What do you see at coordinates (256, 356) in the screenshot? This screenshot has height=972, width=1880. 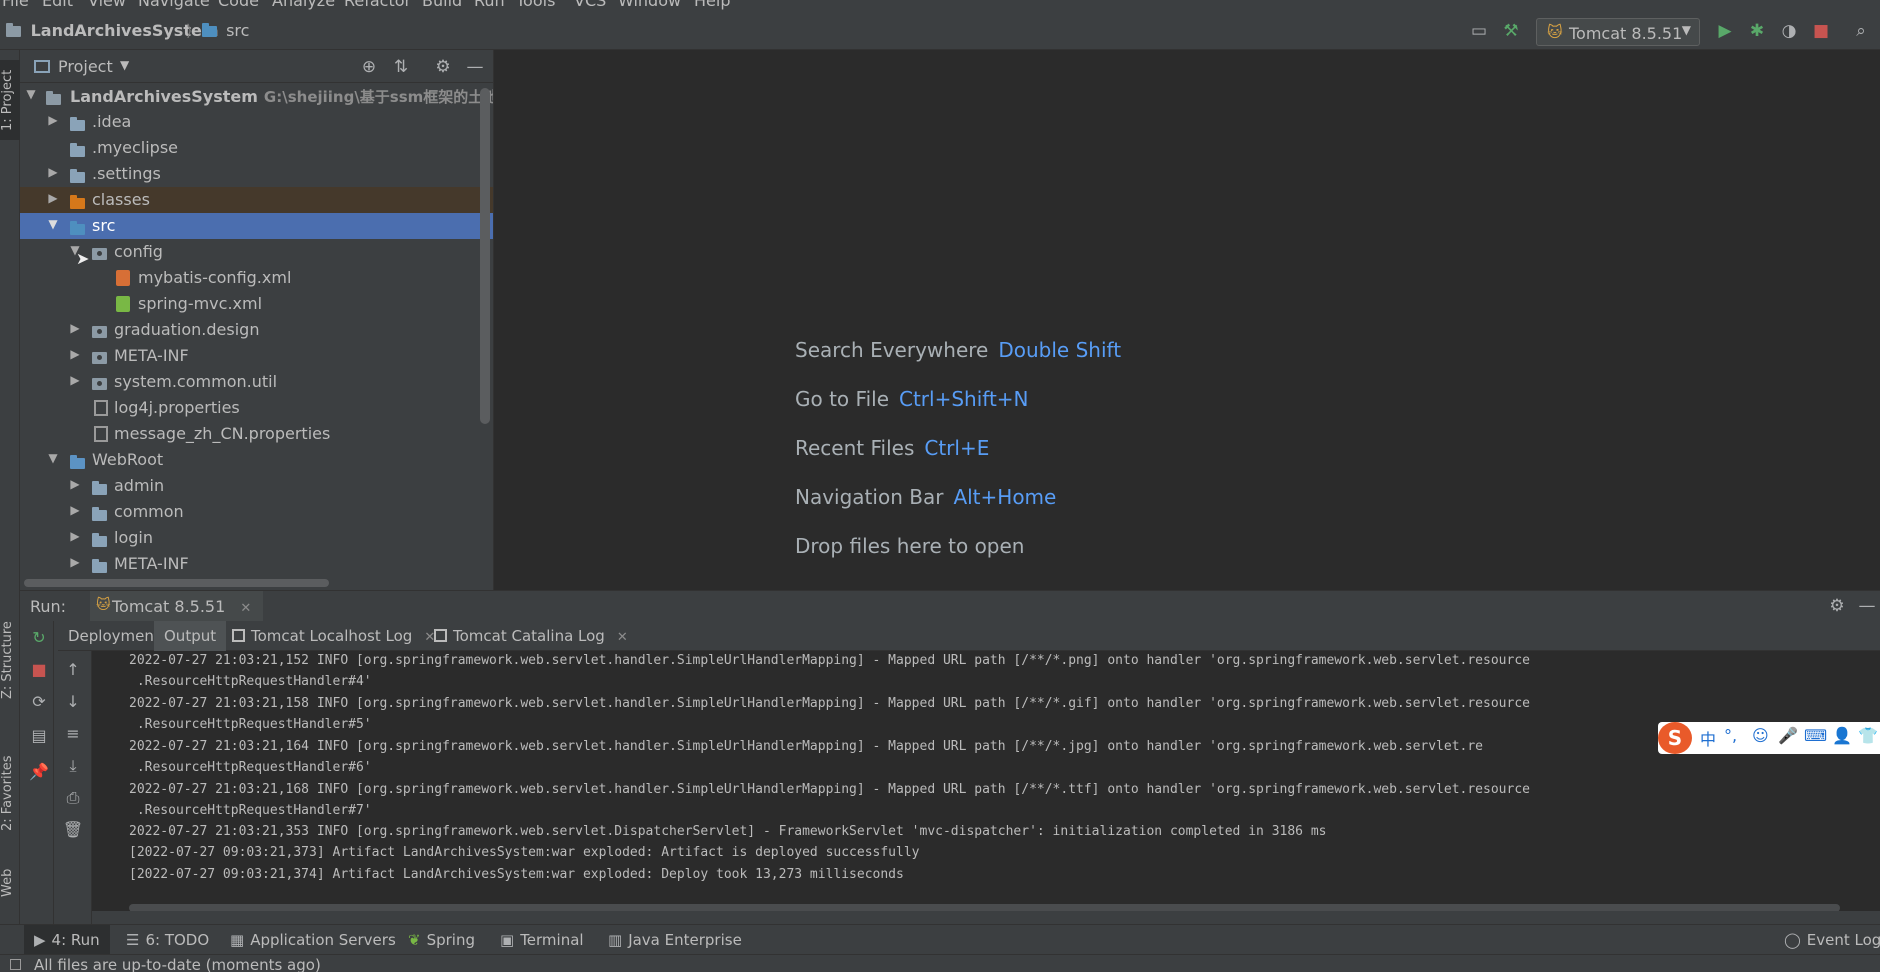 I see `tree-row-meta-inf-src: ▶ META-INF` at bounding box center [256, 356].